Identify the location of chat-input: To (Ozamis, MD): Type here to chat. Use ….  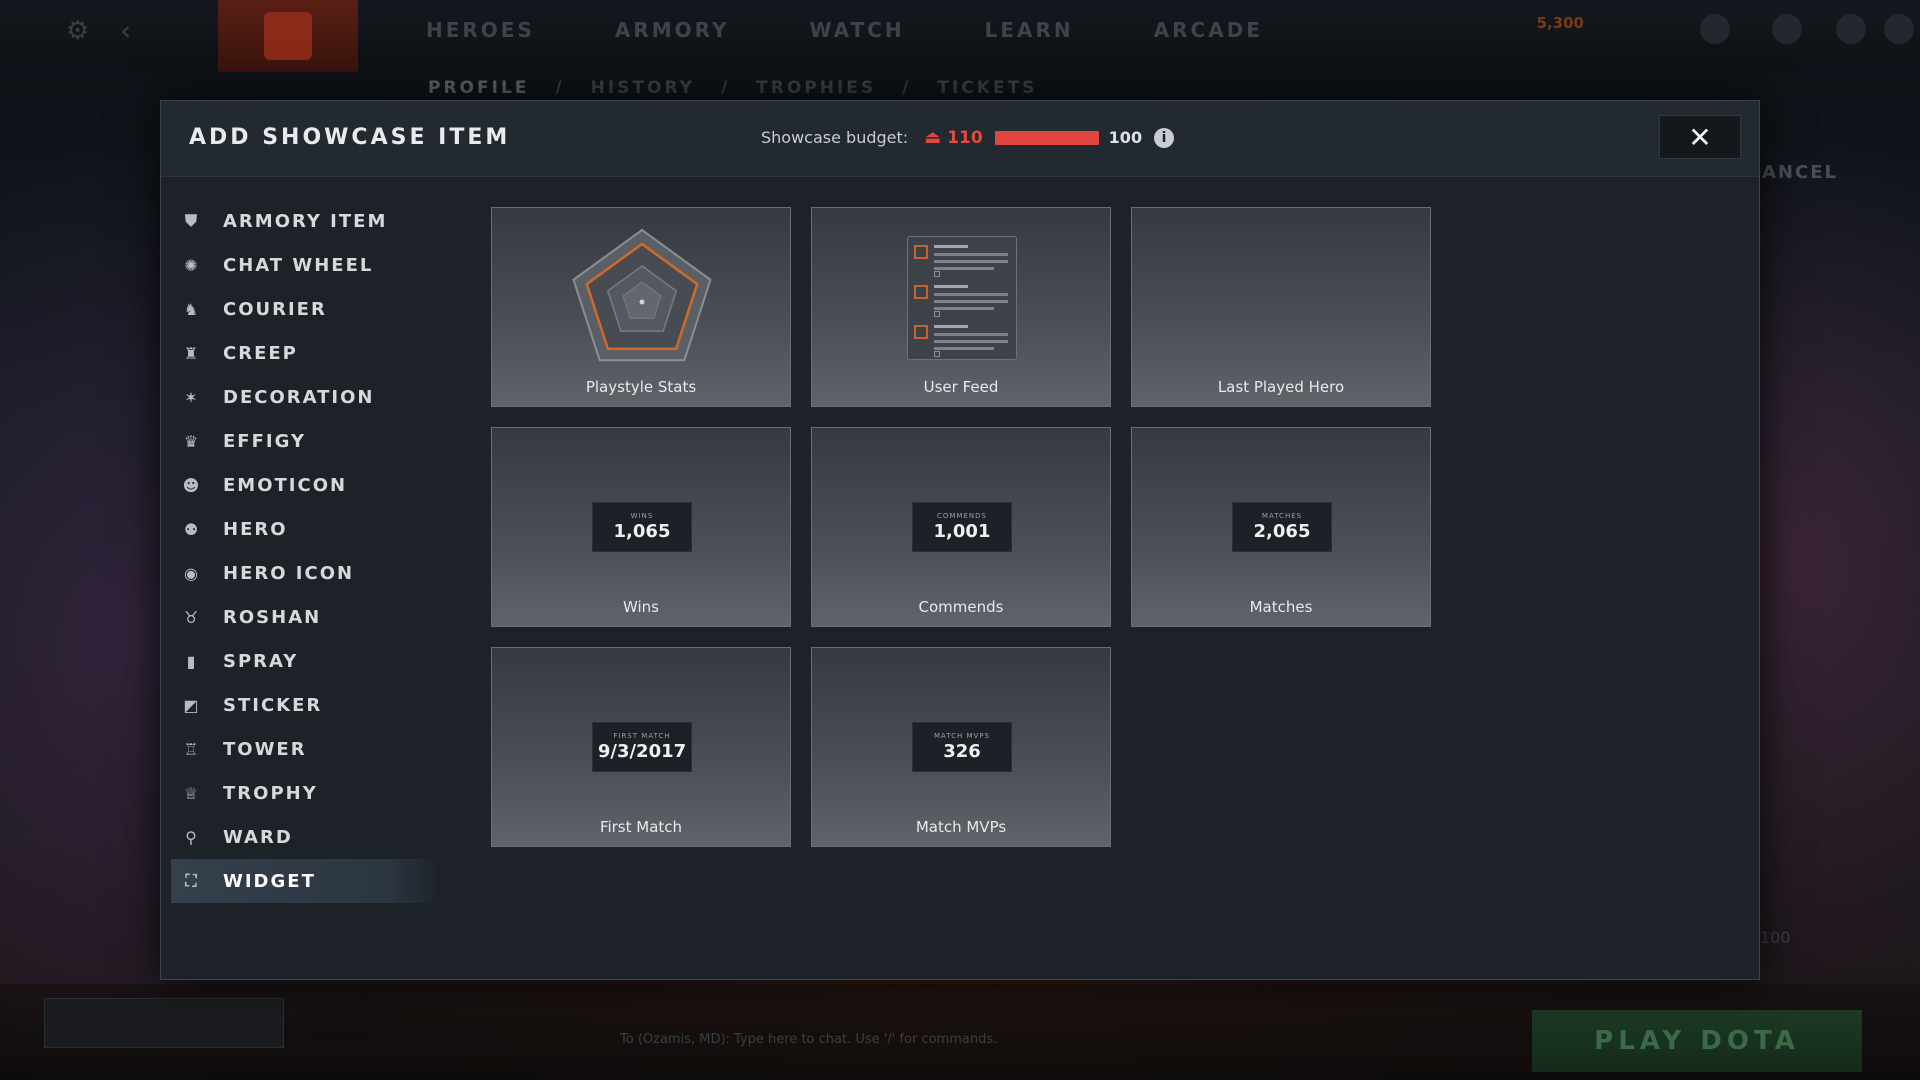
(809, 1039).